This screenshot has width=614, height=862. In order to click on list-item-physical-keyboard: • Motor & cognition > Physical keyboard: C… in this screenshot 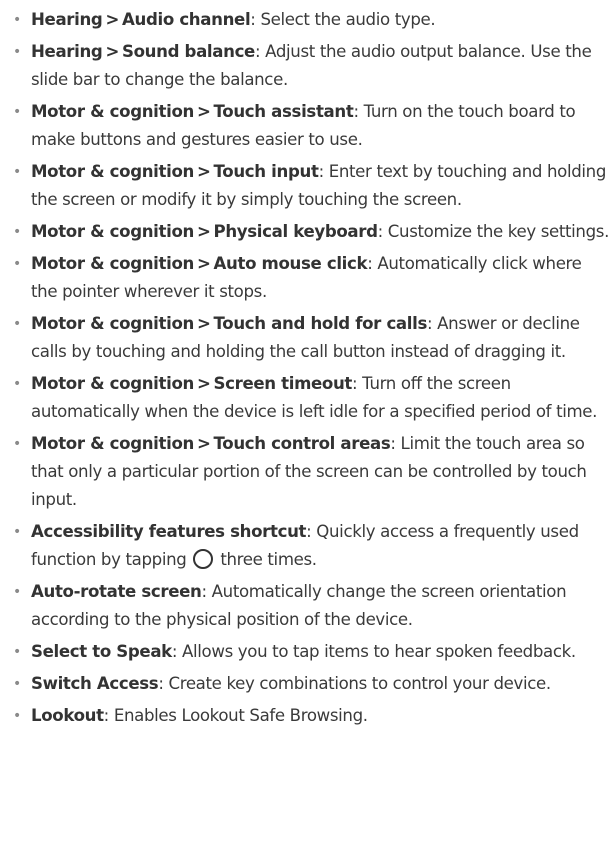, I will do `click(307, 232)`.